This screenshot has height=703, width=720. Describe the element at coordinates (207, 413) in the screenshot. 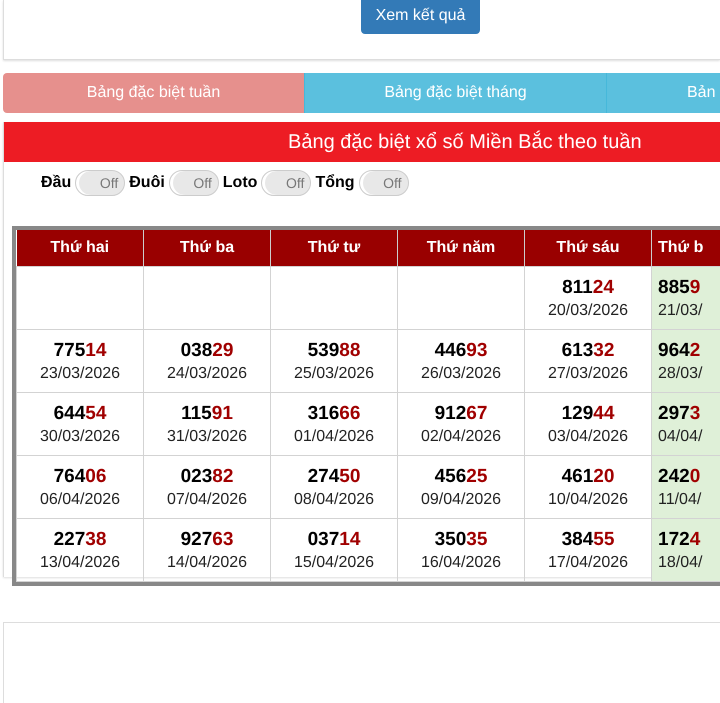

I see `result-number: 11591` at that location.